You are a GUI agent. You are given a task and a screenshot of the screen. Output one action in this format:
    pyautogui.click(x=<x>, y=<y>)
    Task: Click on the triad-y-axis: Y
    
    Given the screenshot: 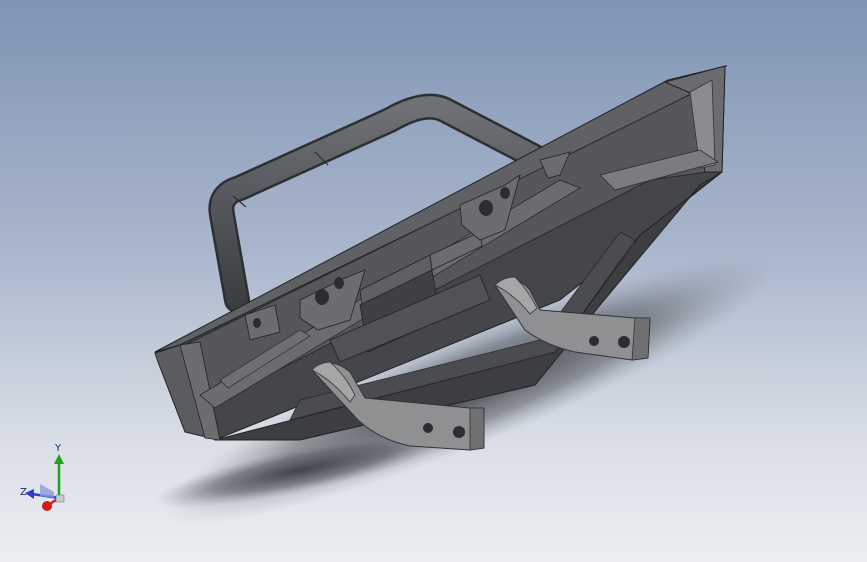 What is the action you would take?
    pyautogui.click(x=59, y=470)
    